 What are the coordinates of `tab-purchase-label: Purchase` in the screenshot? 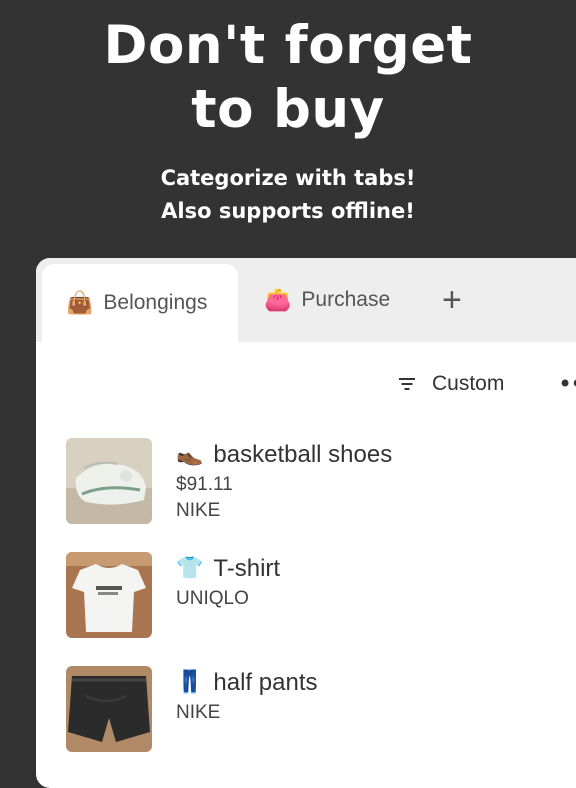 It's located at (346, 299).